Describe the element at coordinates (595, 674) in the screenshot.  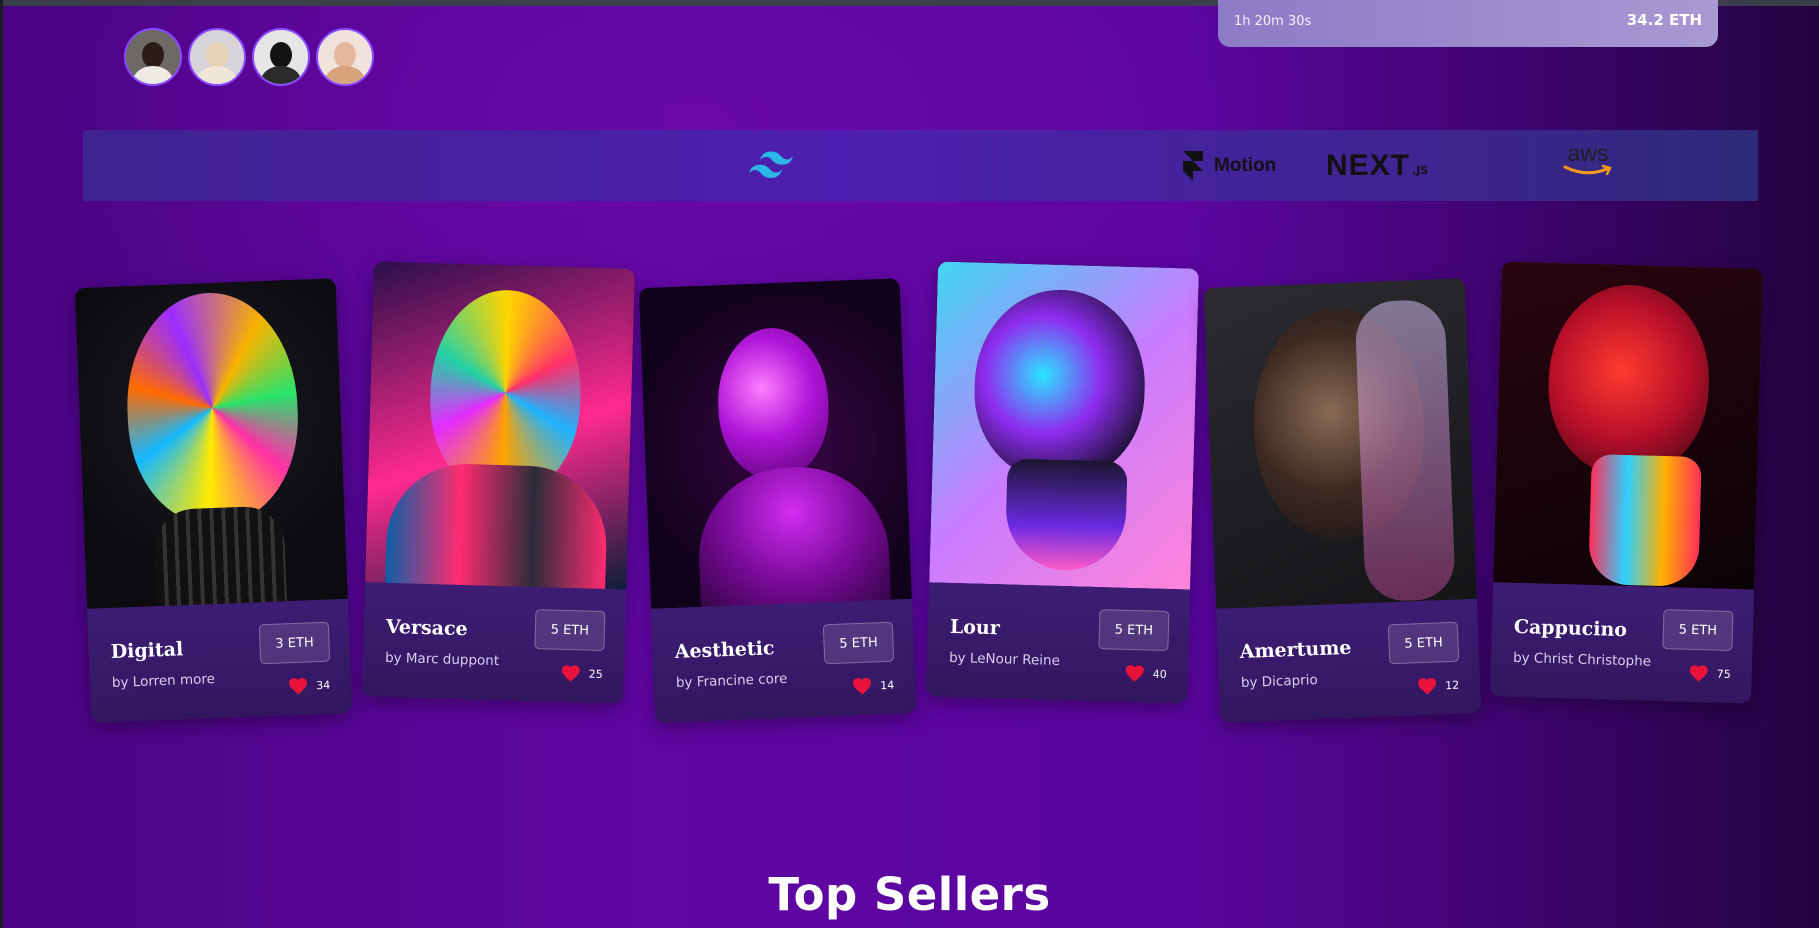
I see `likes-count: 25` at that location.